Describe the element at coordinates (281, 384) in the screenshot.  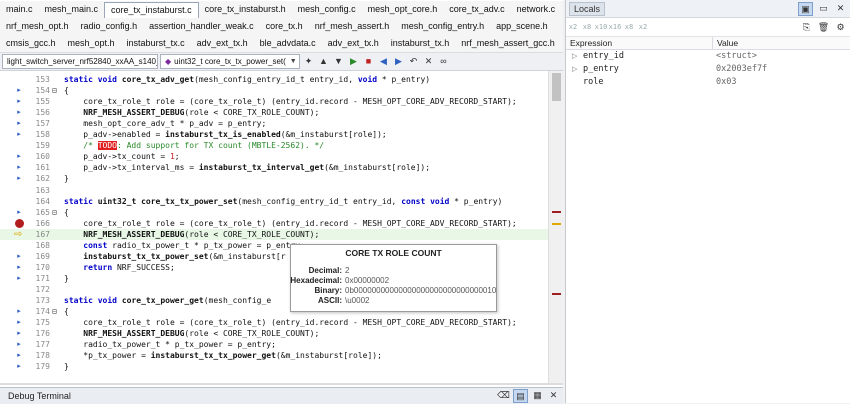
I see `editor-horizontal-scrollbar` at that location.